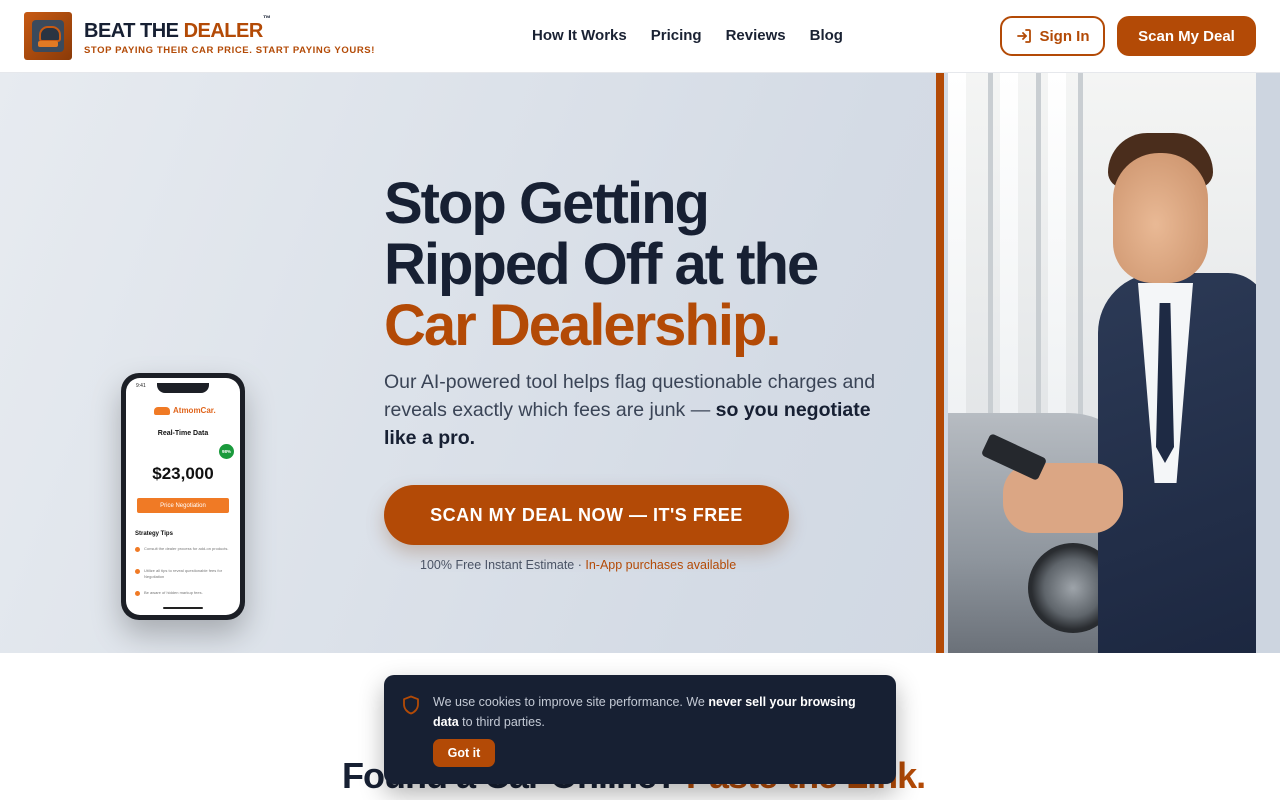 The image size is (1280, 800). Describe the element at coordinates (48, 36) in the screenshot. I see `brand-logo-icon` at that location.